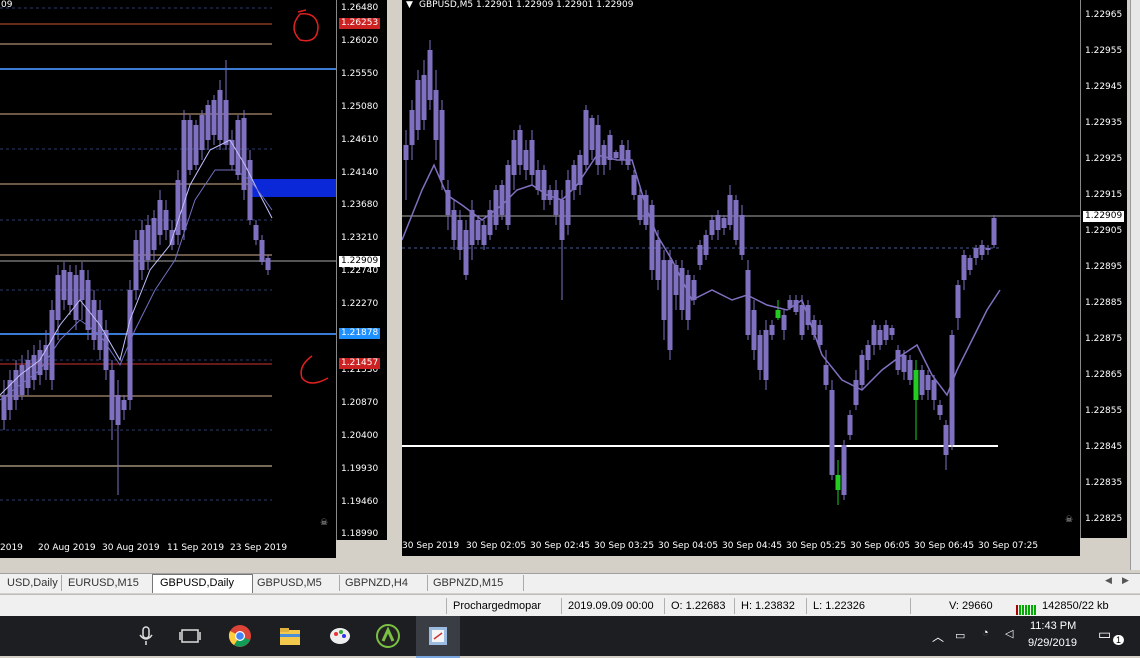  I want to click on tab-scroll-right-icon: ▶, so click(1125, 581).